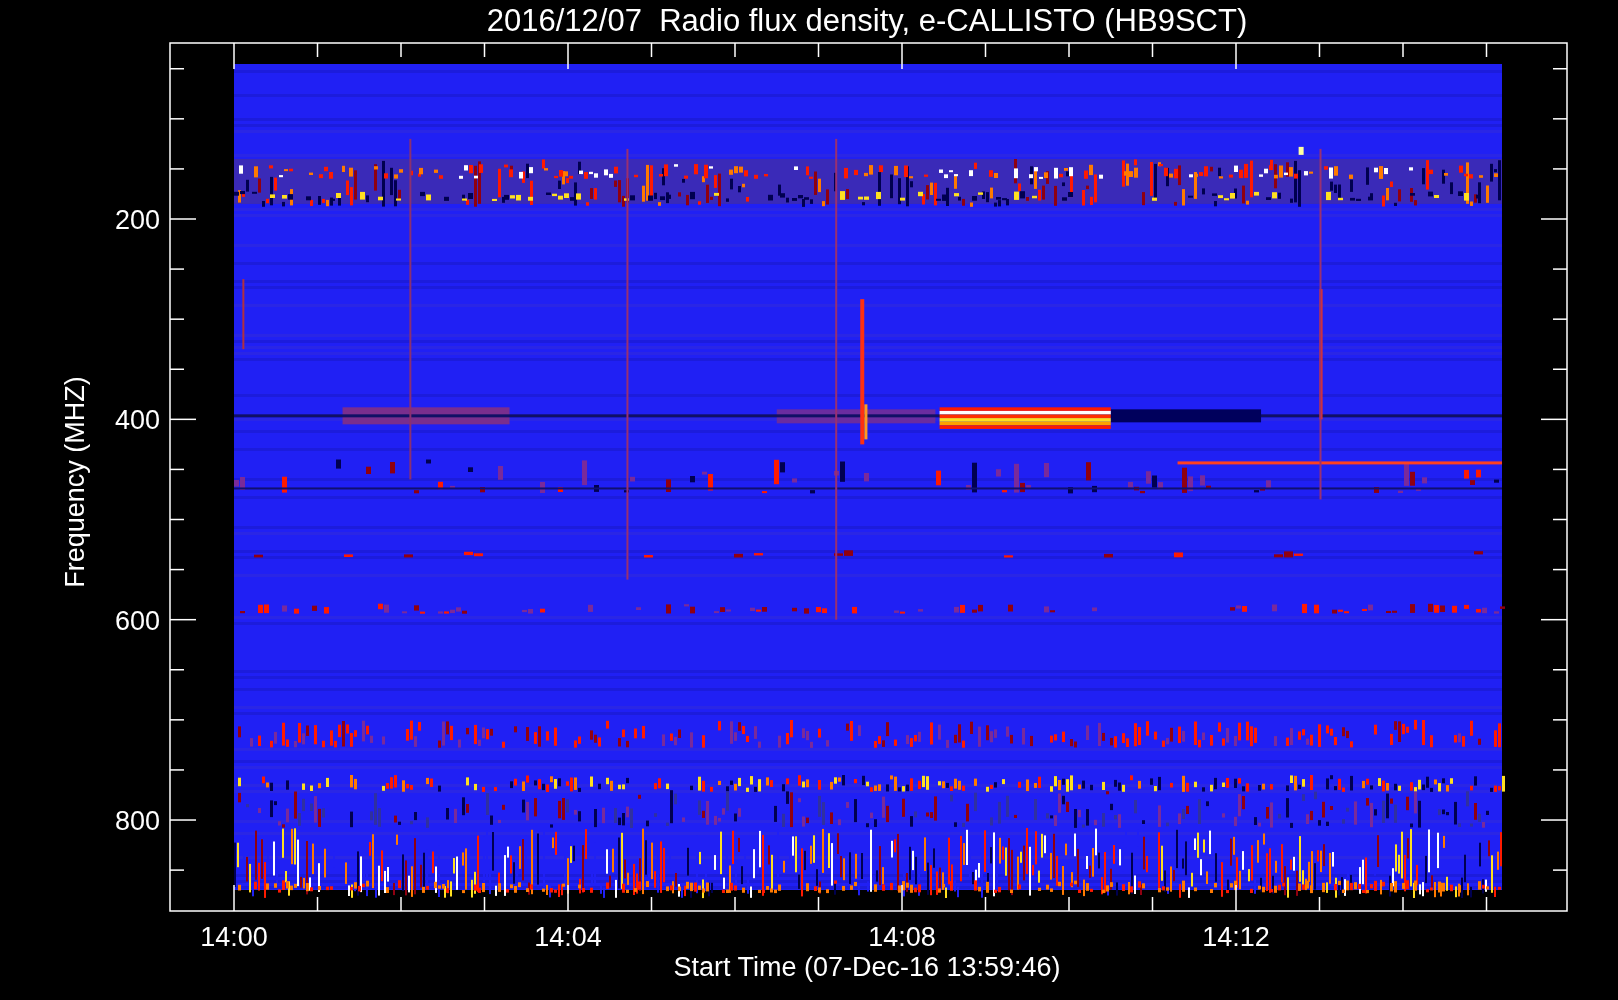 This screenshot has width=1618, height=1000. Describe the element at coordinates (867, 20) in the screenshot. I see `chart-title: 2016/12/07 Radio flux density, e-CALLISTO (HB9SCT)` at that location.